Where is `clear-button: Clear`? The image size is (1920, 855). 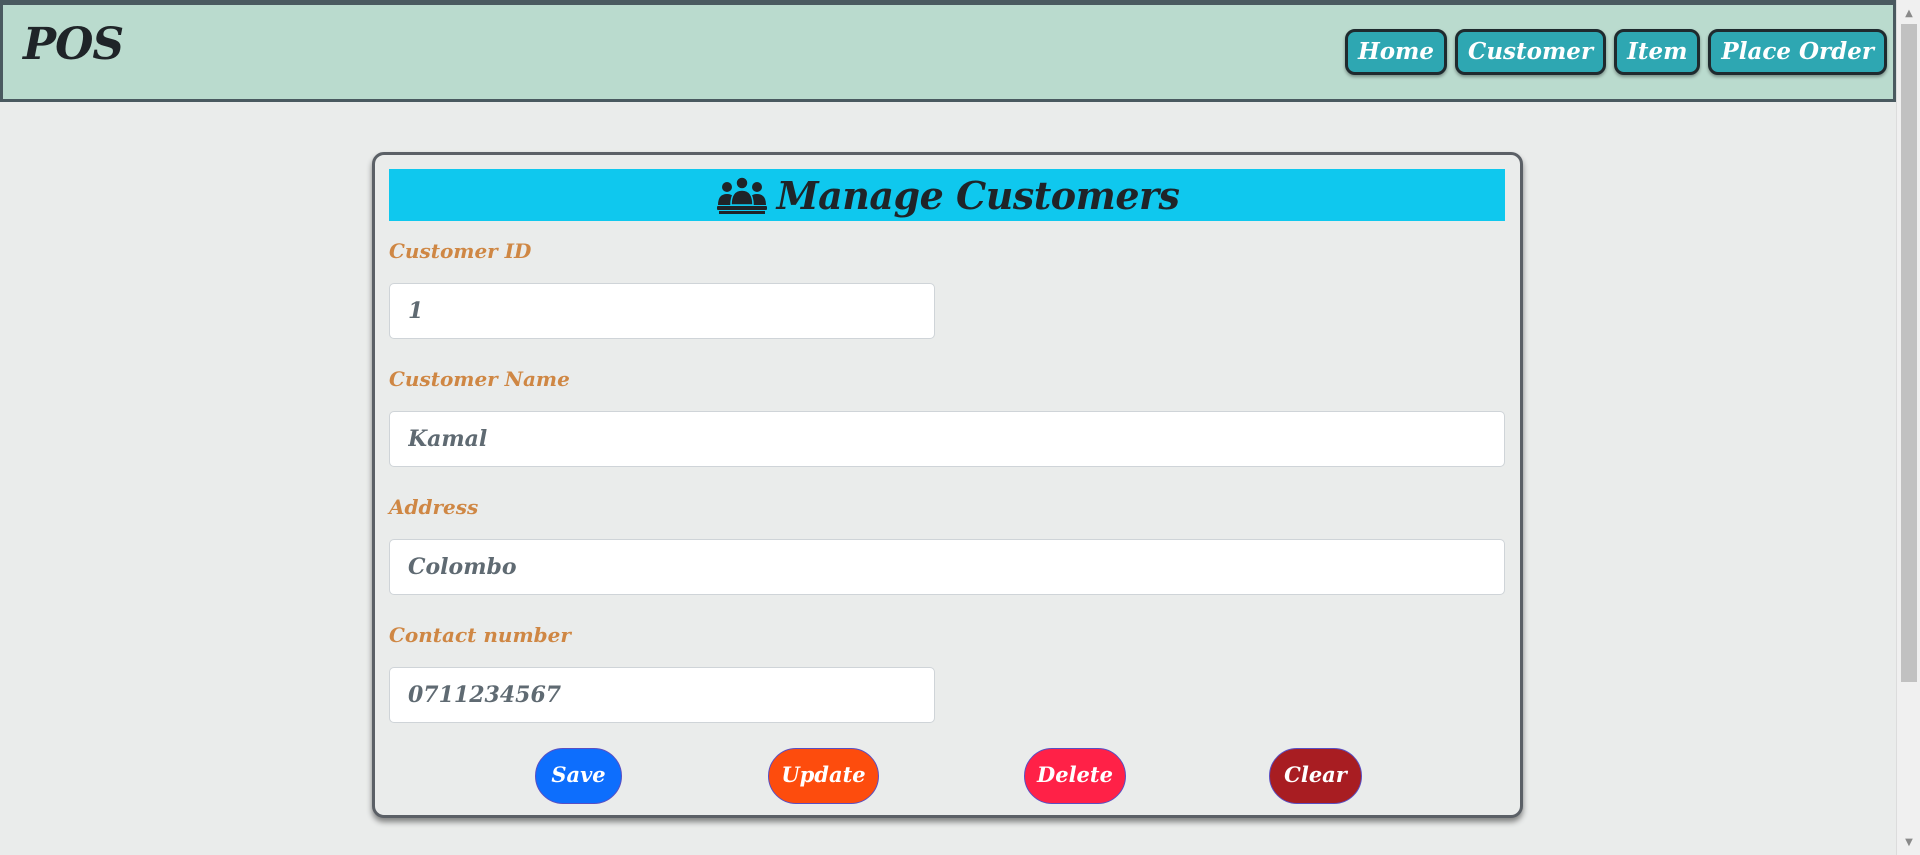 clear-button: Clear is located at coordinates (1315, 776).